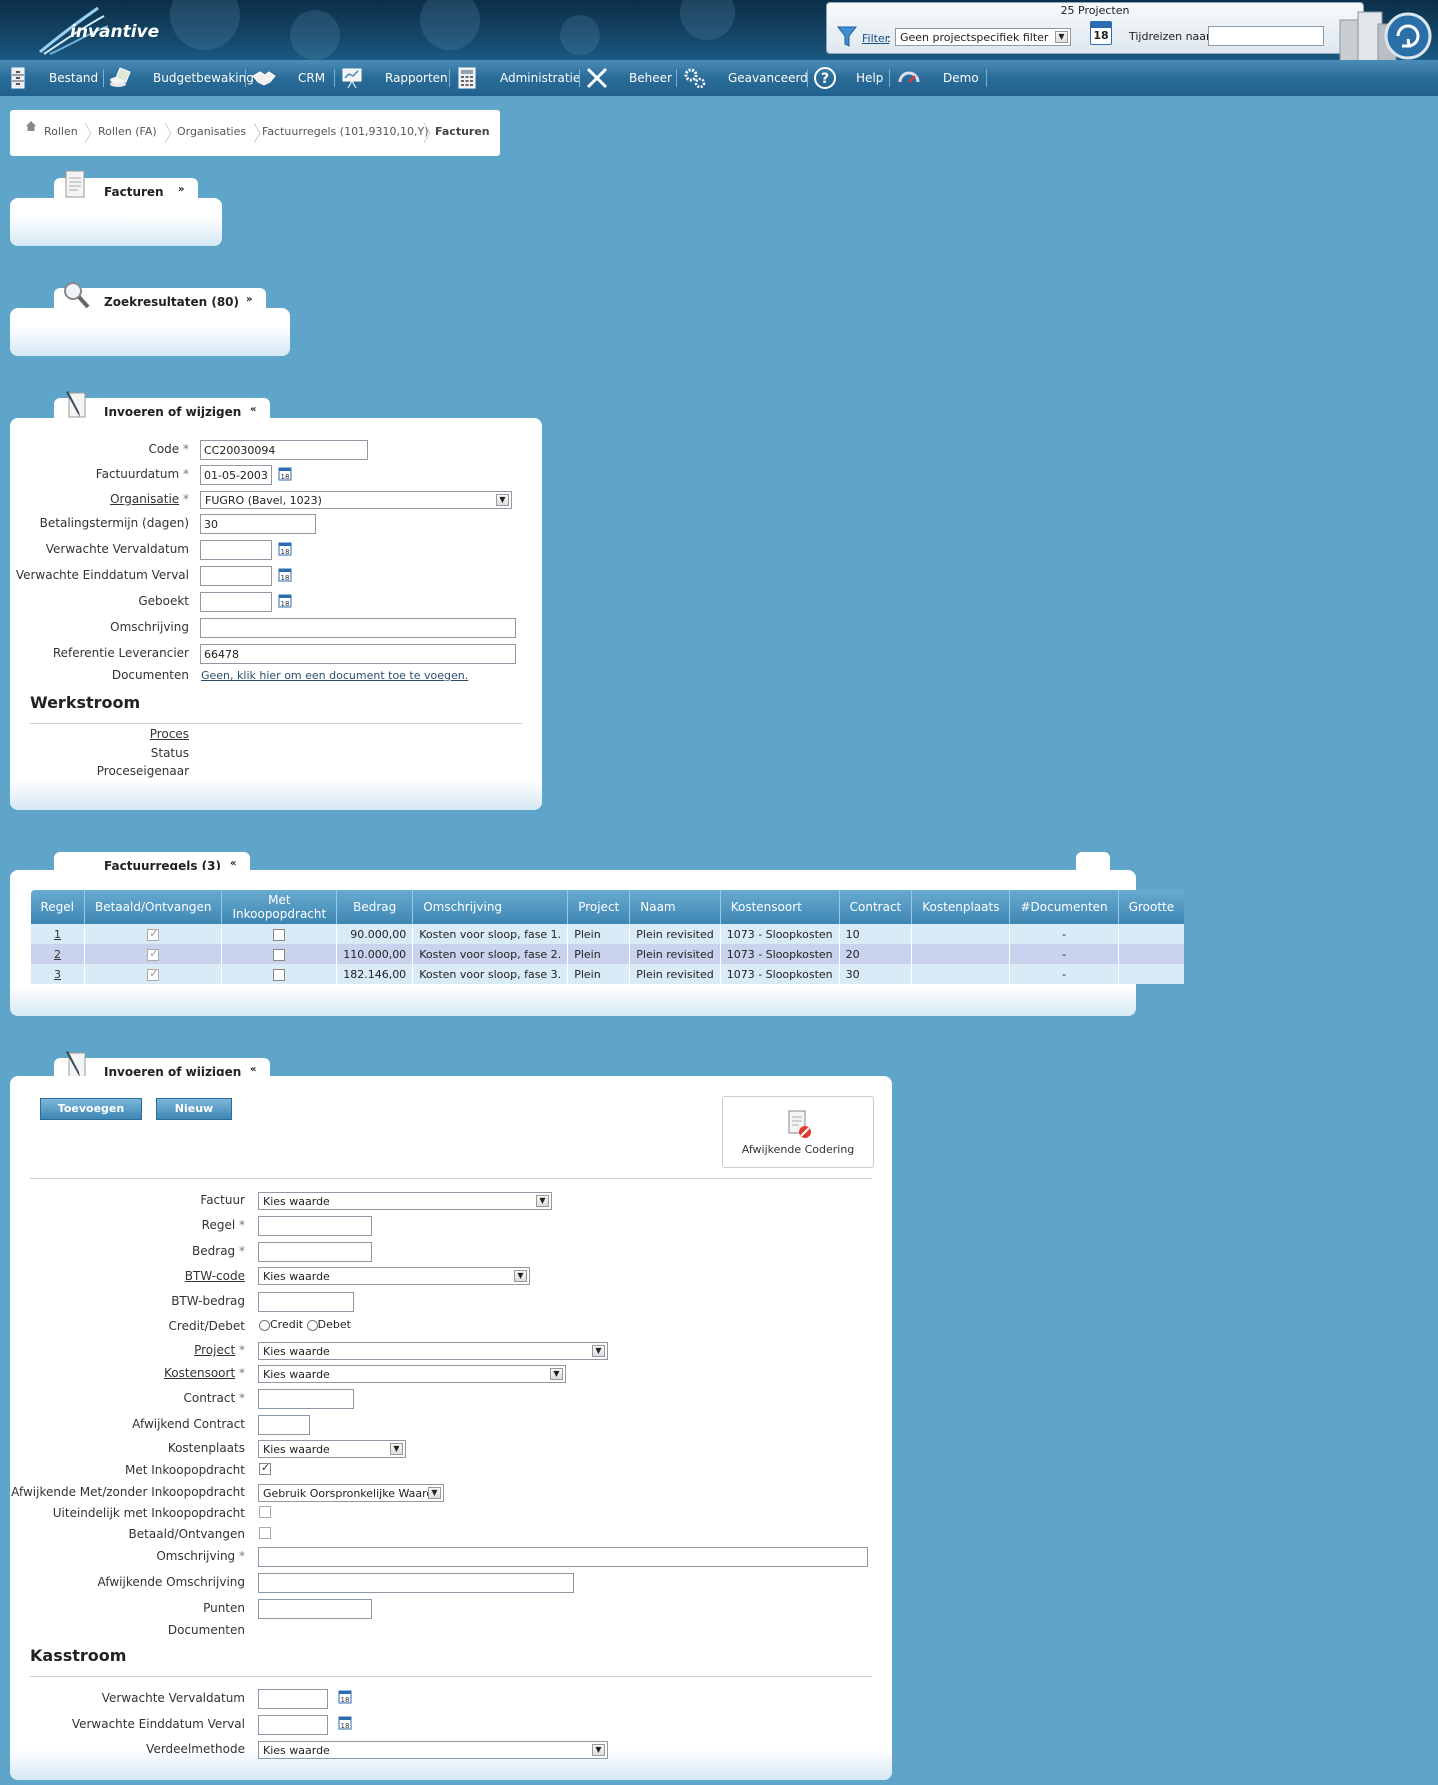 This screenshot has height=1785, width=1438. I want to click on kas-verwachte-einddatum-input, so click(293, 1725).